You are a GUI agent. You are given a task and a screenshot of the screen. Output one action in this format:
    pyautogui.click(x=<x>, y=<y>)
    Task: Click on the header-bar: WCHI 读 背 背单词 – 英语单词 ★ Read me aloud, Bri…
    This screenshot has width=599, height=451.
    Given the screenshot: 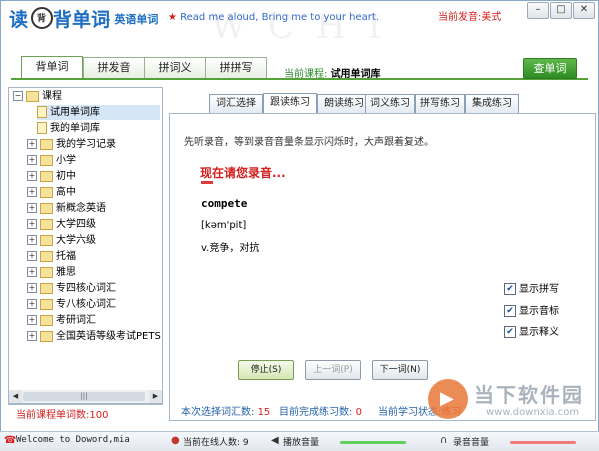 What is the action you would take?
    pyautogui.click(x=299, y=26)
    